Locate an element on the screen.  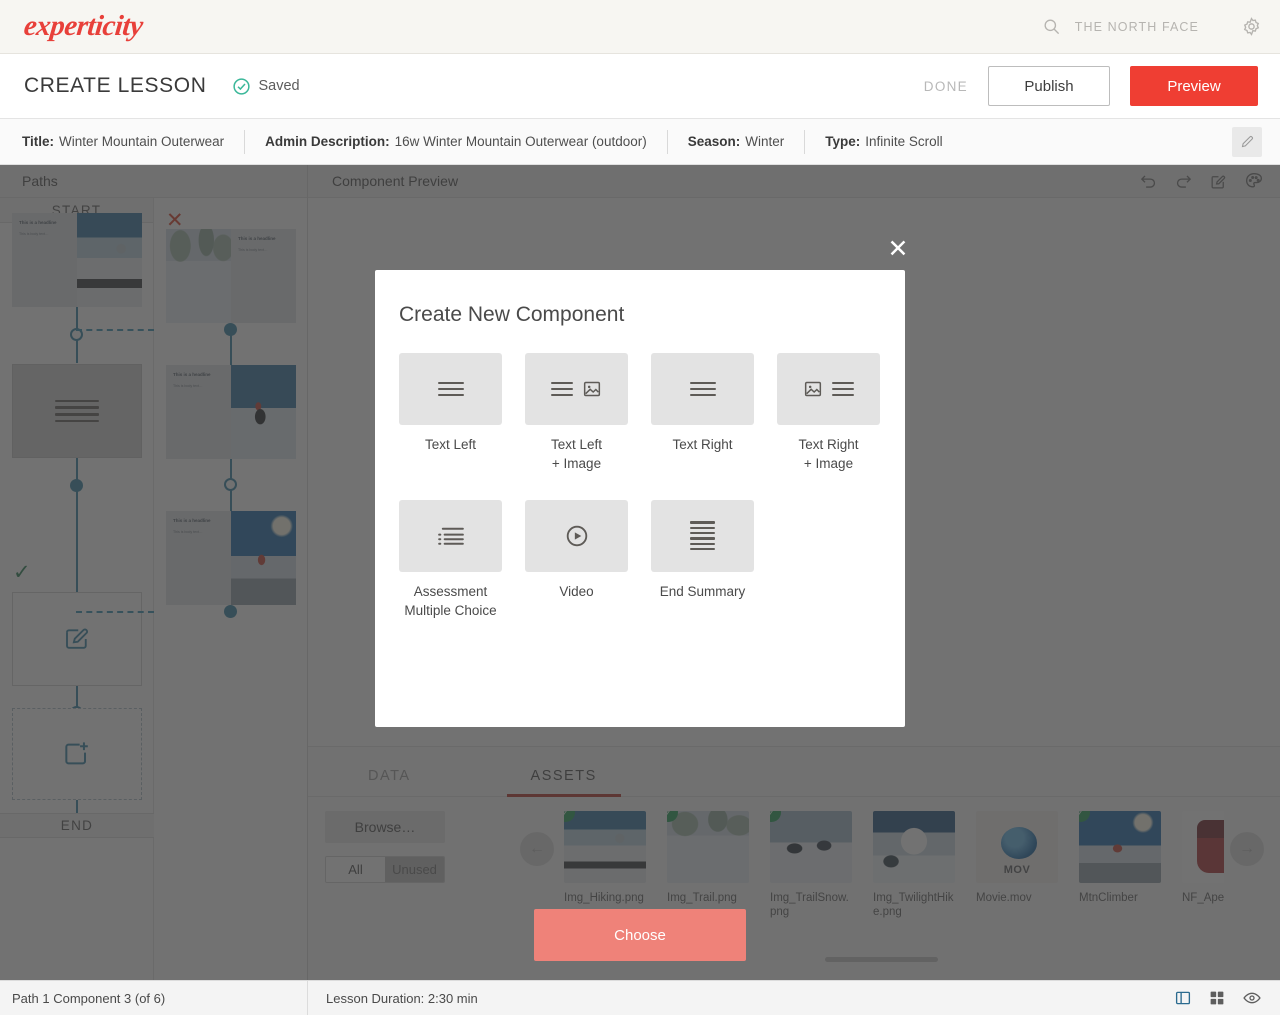
action-bar-right: DONE Publish Preview is located at coordinates (1091, 86).